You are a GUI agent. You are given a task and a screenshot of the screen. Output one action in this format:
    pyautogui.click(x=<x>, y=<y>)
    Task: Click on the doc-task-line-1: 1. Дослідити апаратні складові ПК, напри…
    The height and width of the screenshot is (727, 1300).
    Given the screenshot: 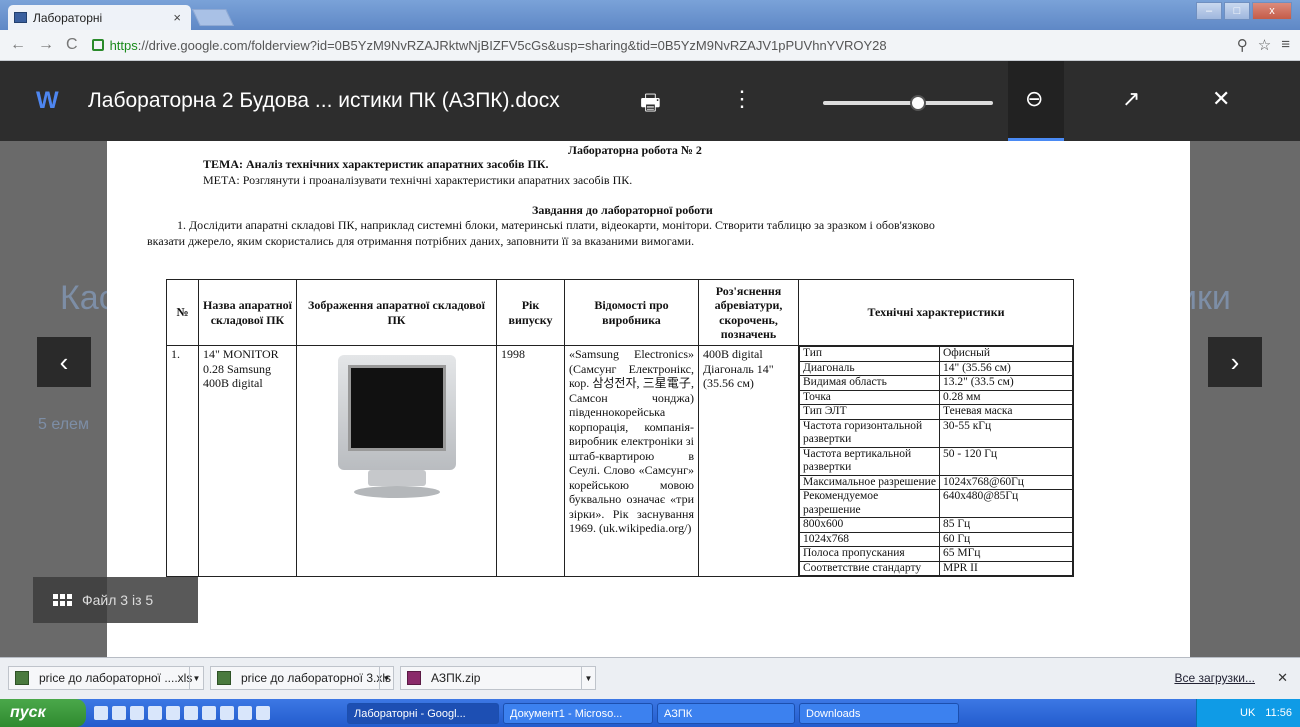 What is the action you would take?
    pyautogui.click(x=556, y=225)
    